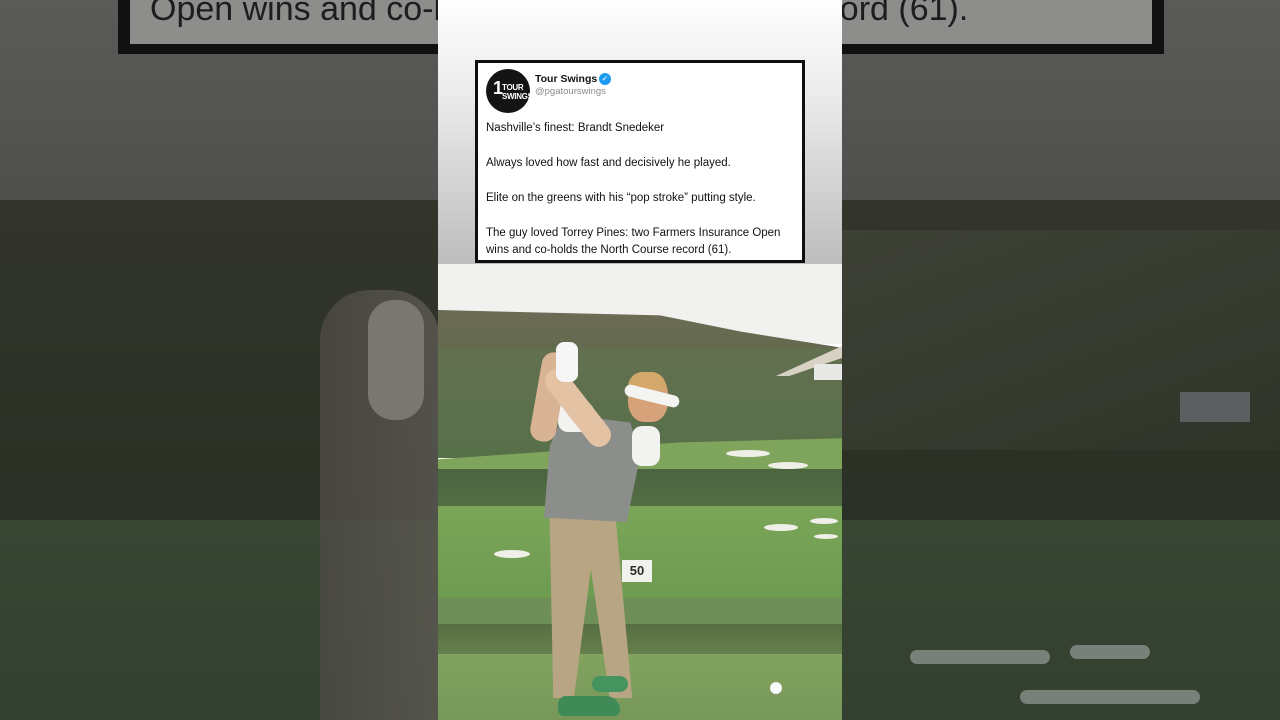 The image size is (1280, 720). I want to click on tweet-paragraph-1: Nashville’s finest: Brandt Snedeker, so click(575, 128).